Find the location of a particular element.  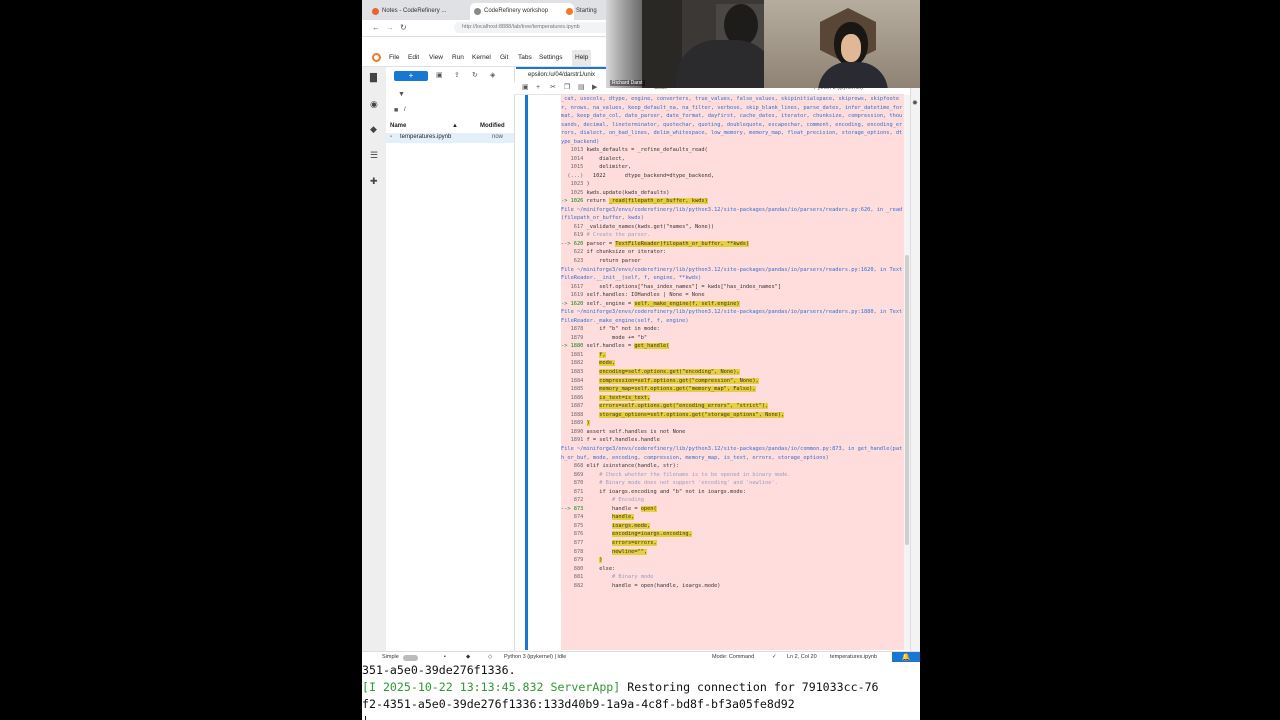

scrollbar-thumb is located at coordinates (907, 400).